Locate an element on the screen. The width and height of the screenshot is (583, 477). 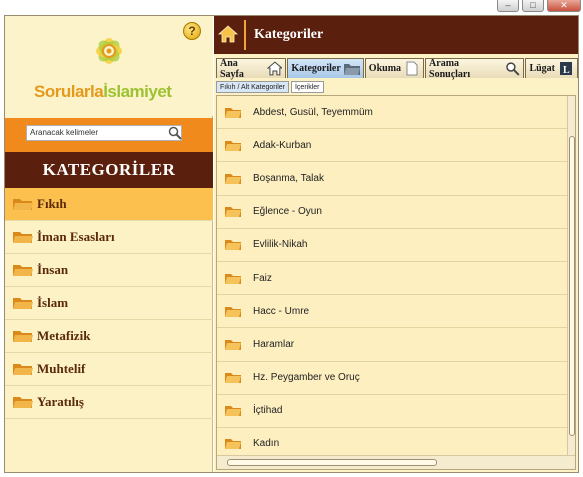
list-item-label: Adak-Kurban is located at coordinates (282, 145).